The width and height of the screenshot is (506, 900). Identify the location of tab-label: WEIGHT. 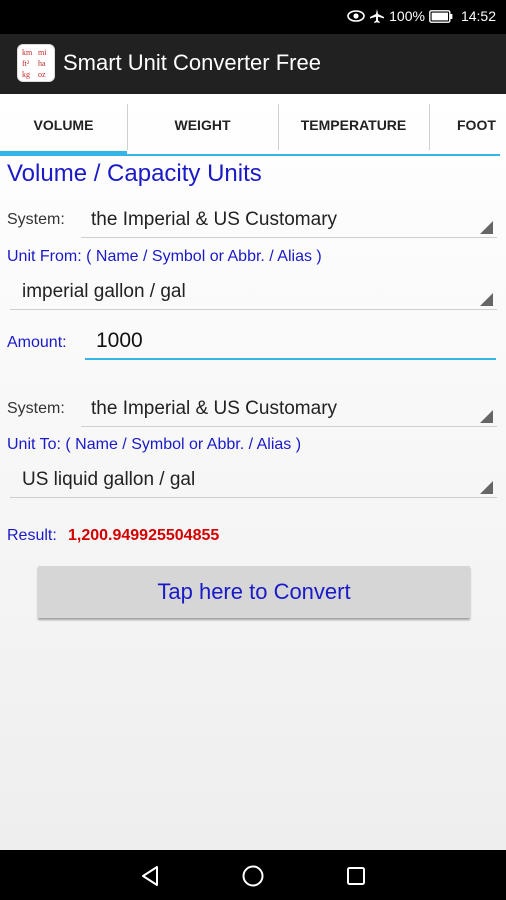
(202, 125).